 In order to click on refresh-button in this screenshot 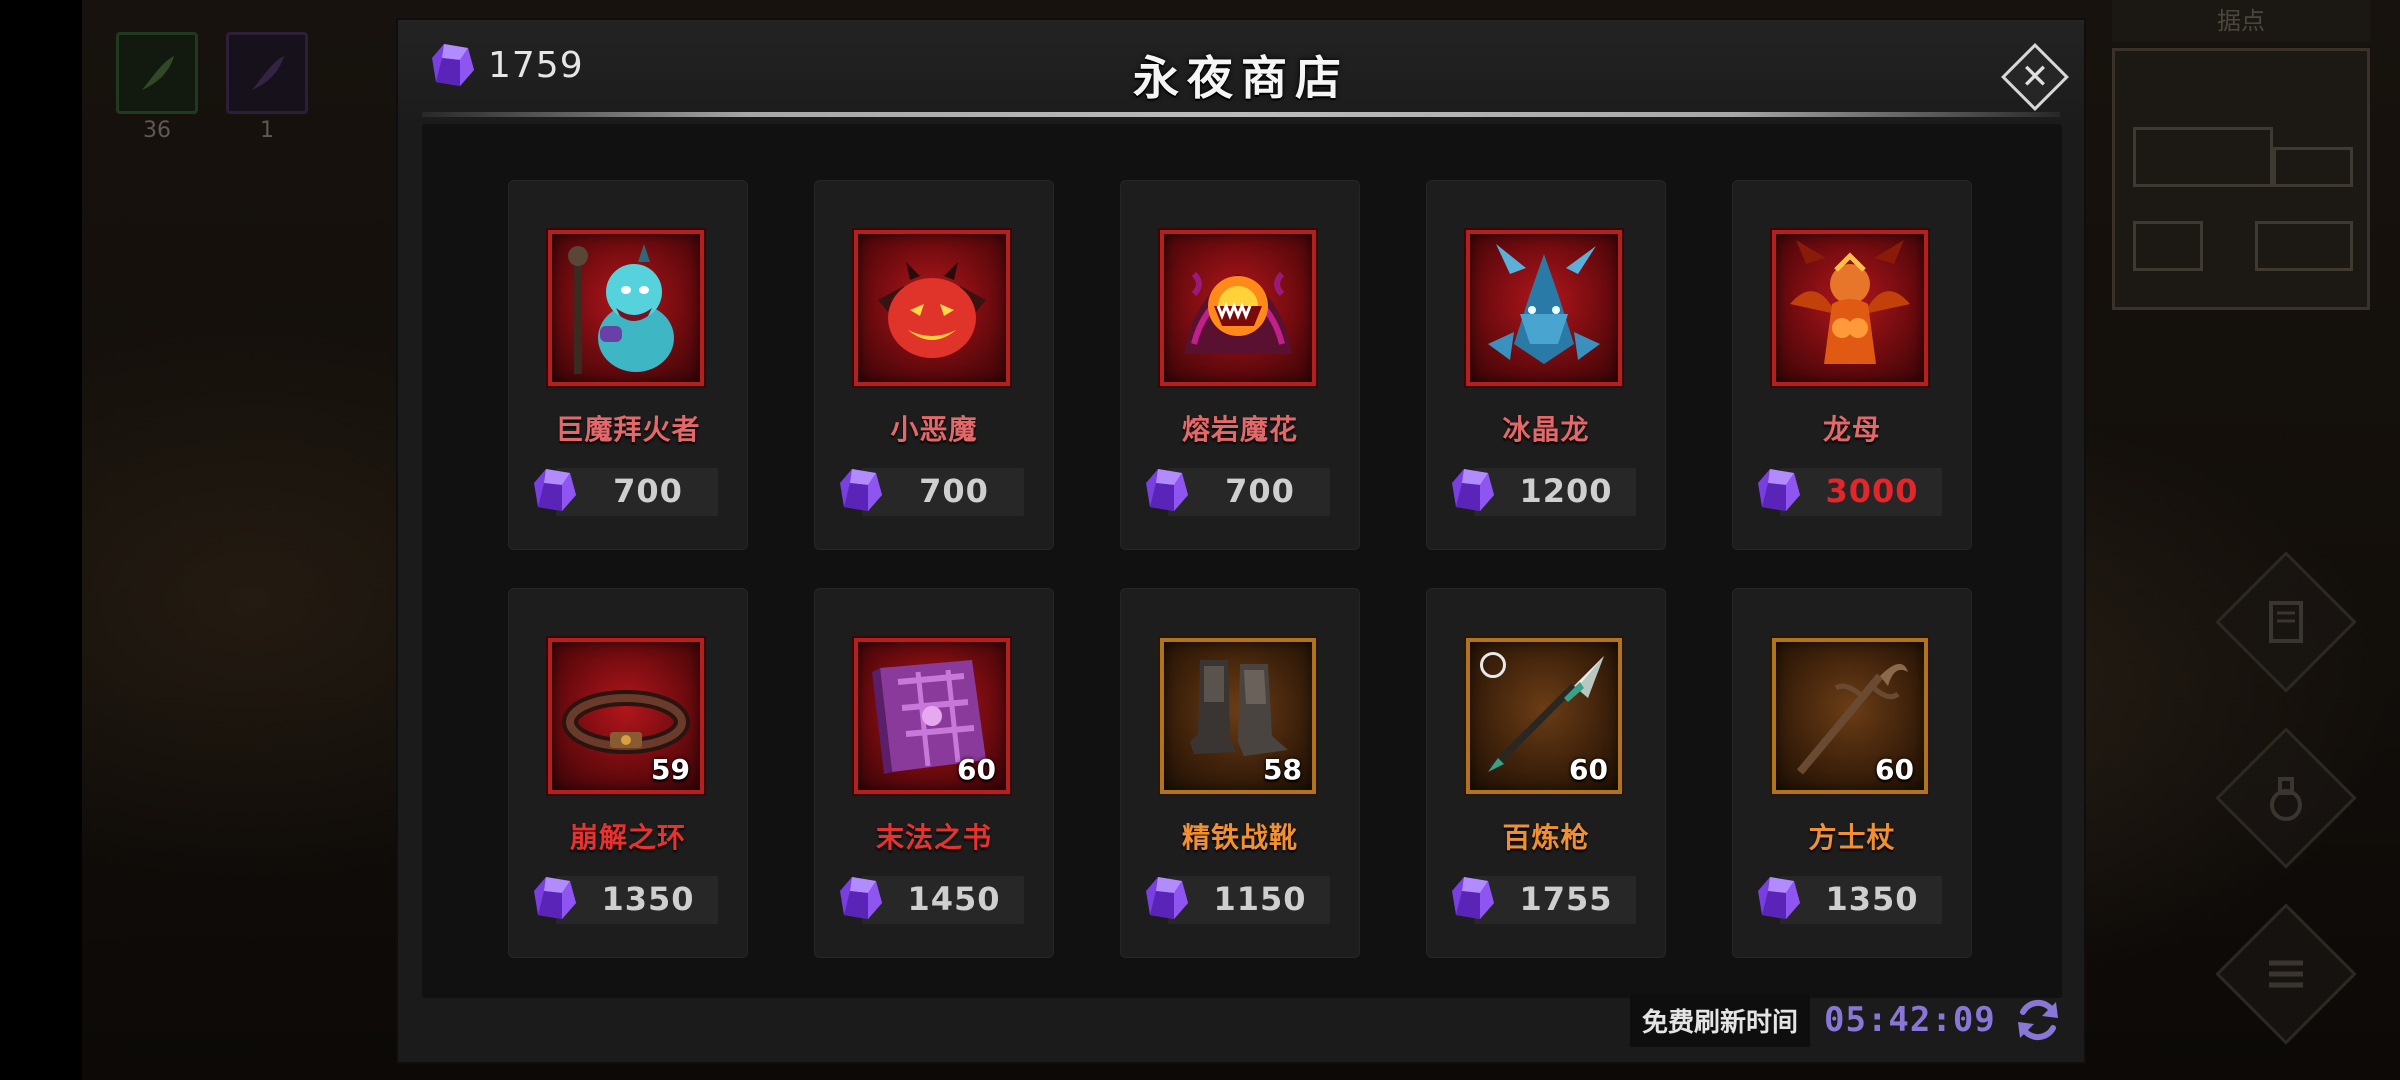, I will do `click(2038, 1020)`.